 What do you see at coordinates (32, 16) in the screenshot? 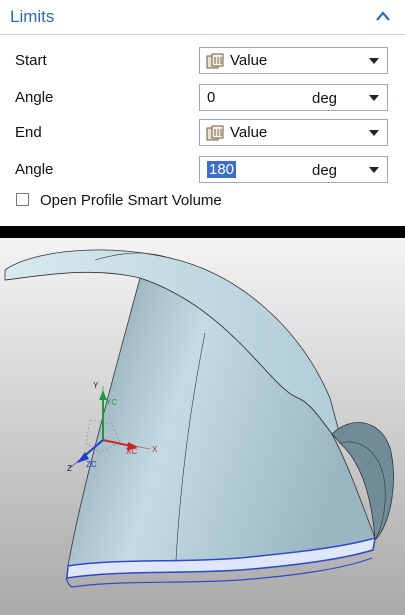
I see `limits-title: Limits` at bounding box center [32, 16].